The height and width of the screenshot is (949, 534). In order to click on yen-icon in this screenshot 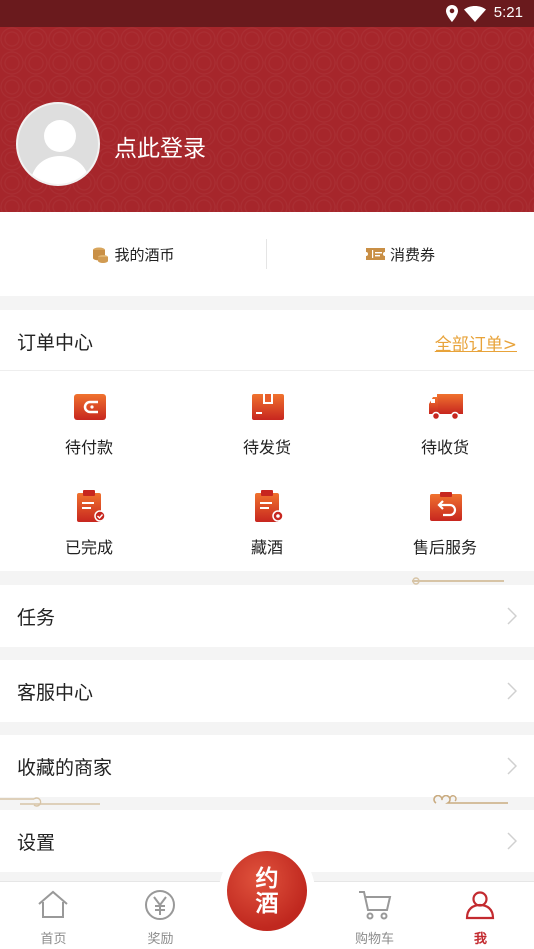, I will do `click(160, 905)`.